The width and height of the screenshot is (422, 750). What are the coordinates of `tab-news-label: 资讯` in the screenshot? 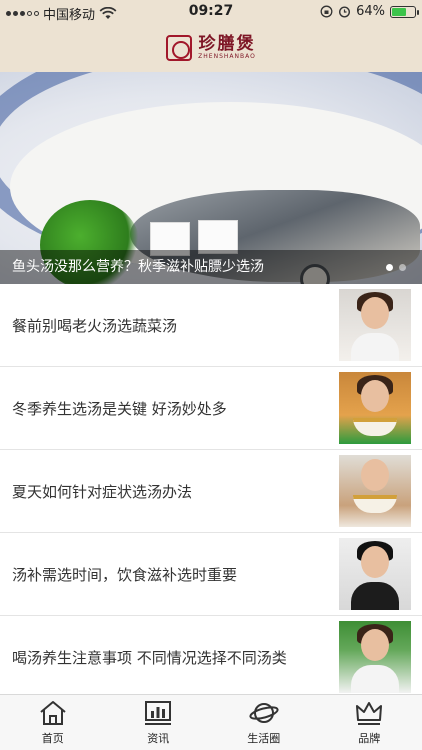 It's located at (158, 738).